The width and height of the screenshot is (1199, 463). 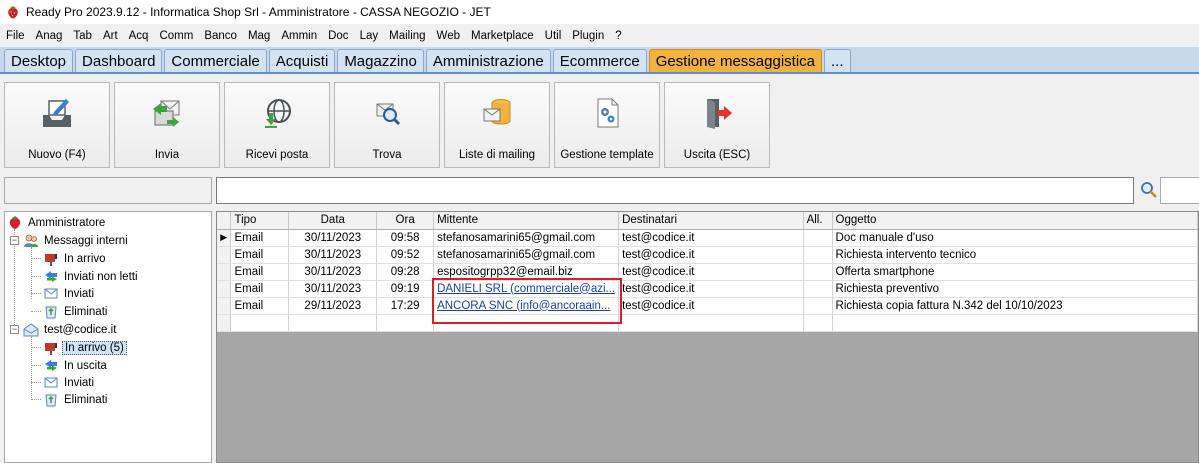 I want to click on find-button-label: Trova, so click(x=387, y=155).